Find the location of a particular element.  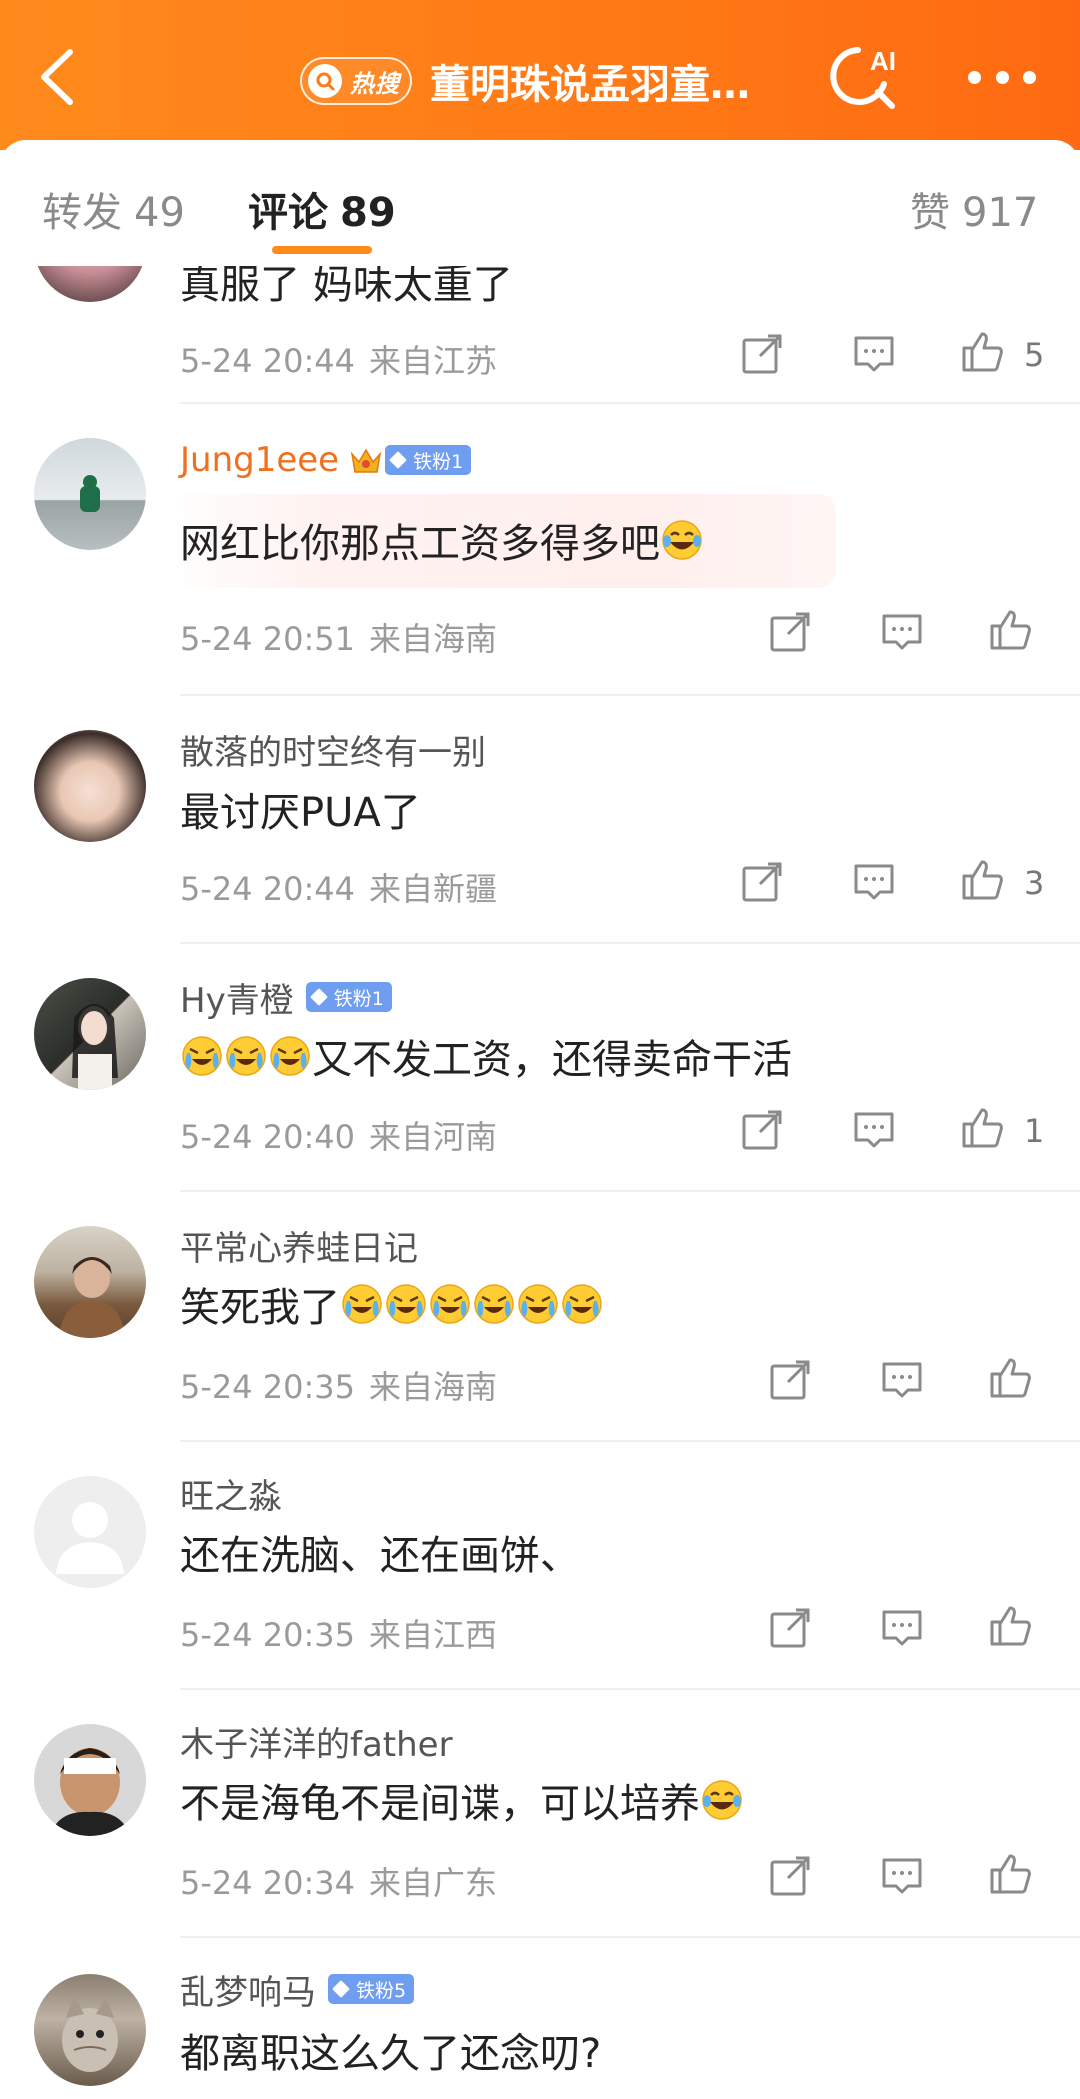

username: Jung1eee 铁粉1 is located at coordinates (326, 460).